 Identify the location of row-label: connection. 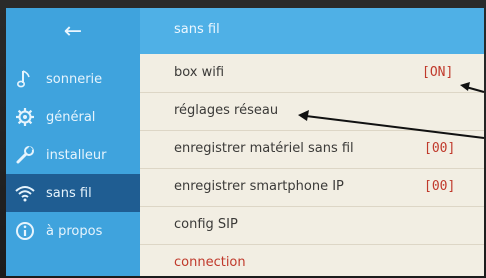
(210, 262).